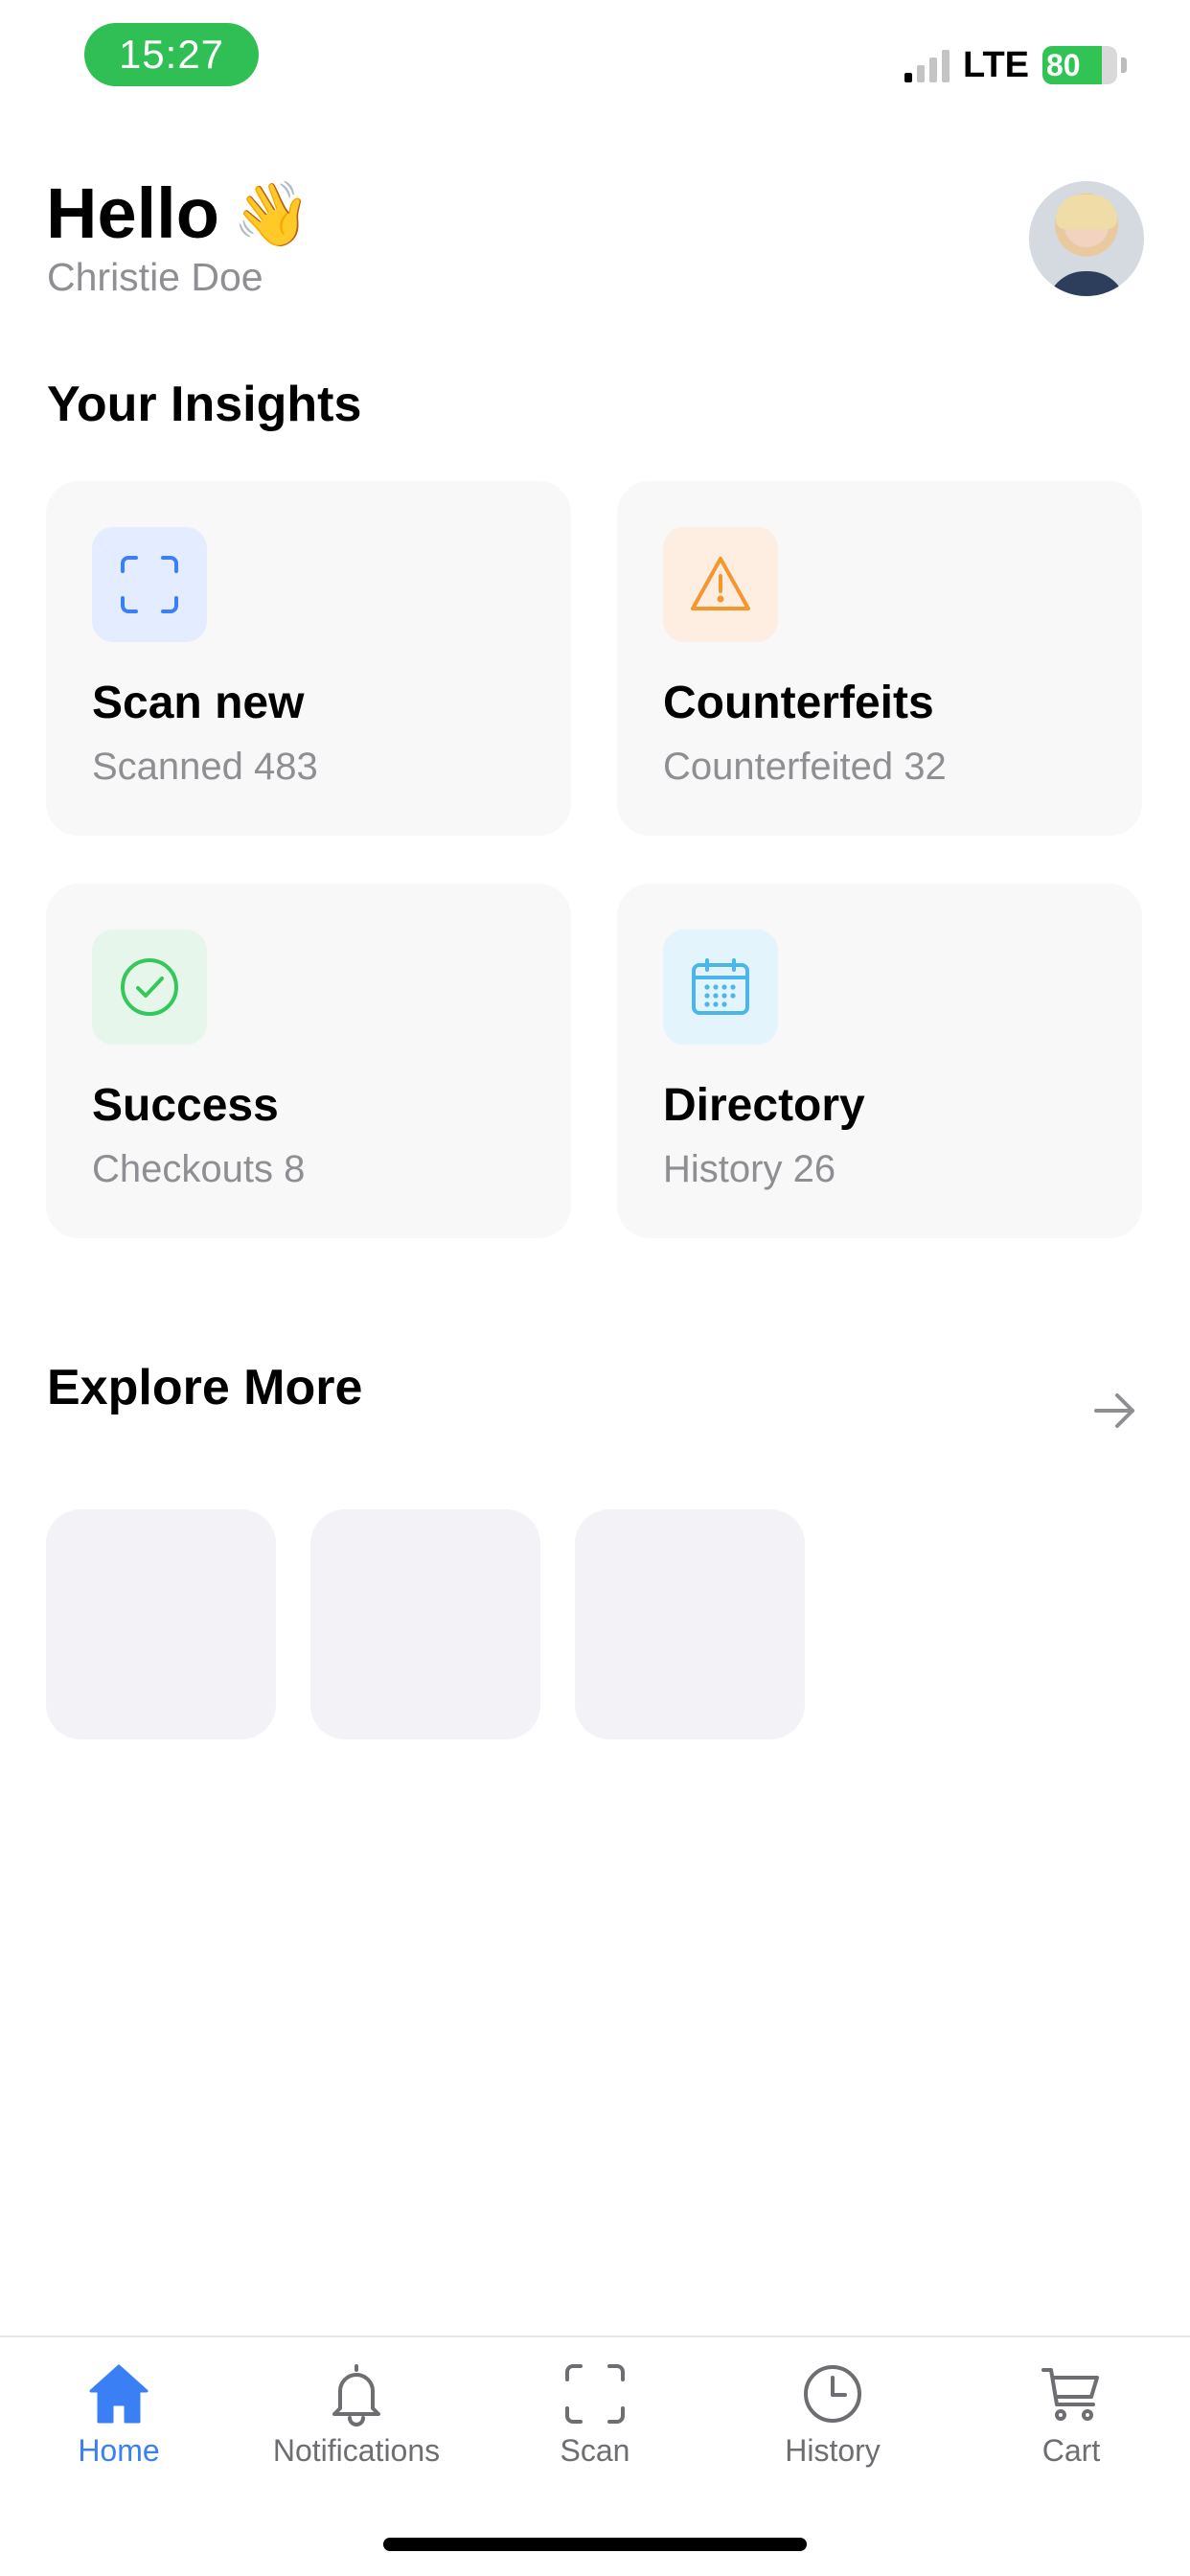 The image size is (1190, 2576). Describe the element at coordinates (205, 767) in the screenshot. I see `card-subtitle: Scanned 483` at that location.